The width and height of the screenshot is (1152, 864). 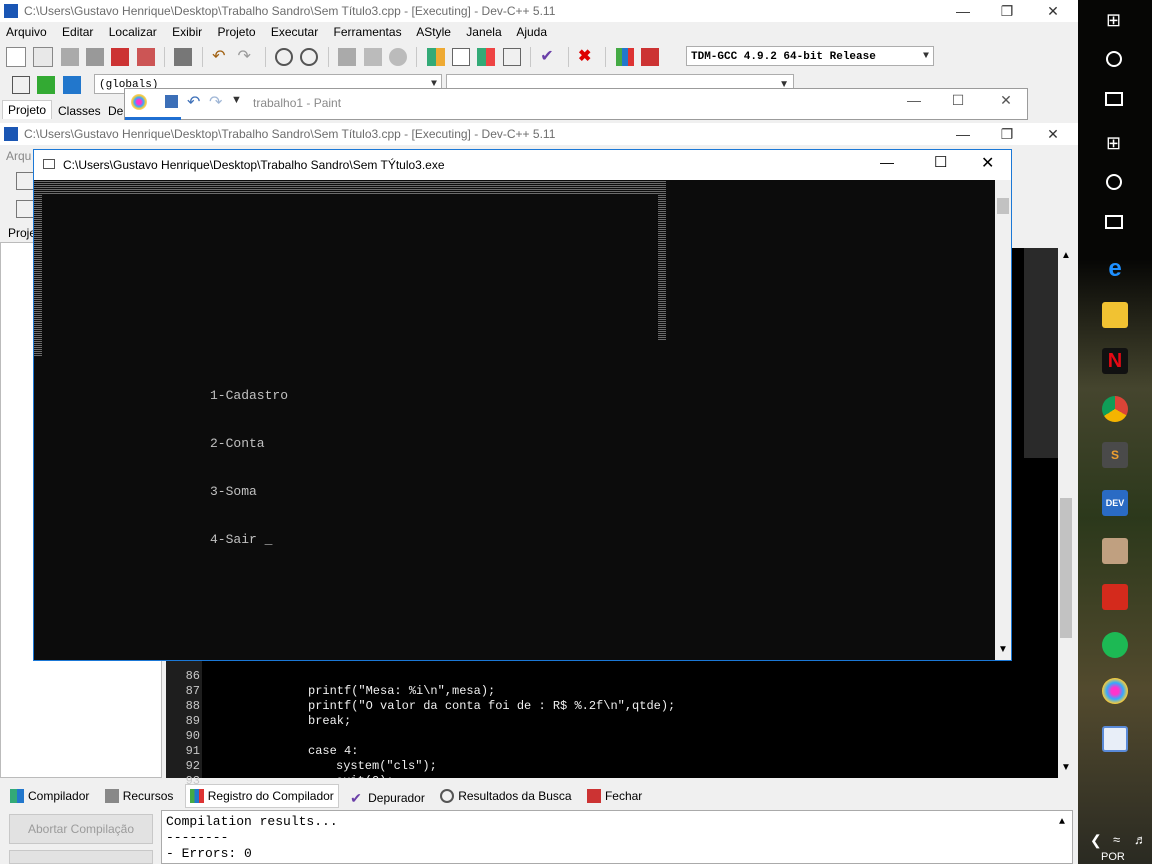 What do you see at coordinates (71, 85) in the screenshot?
I see `bookmark-icon` at bounding box center [71, 85].